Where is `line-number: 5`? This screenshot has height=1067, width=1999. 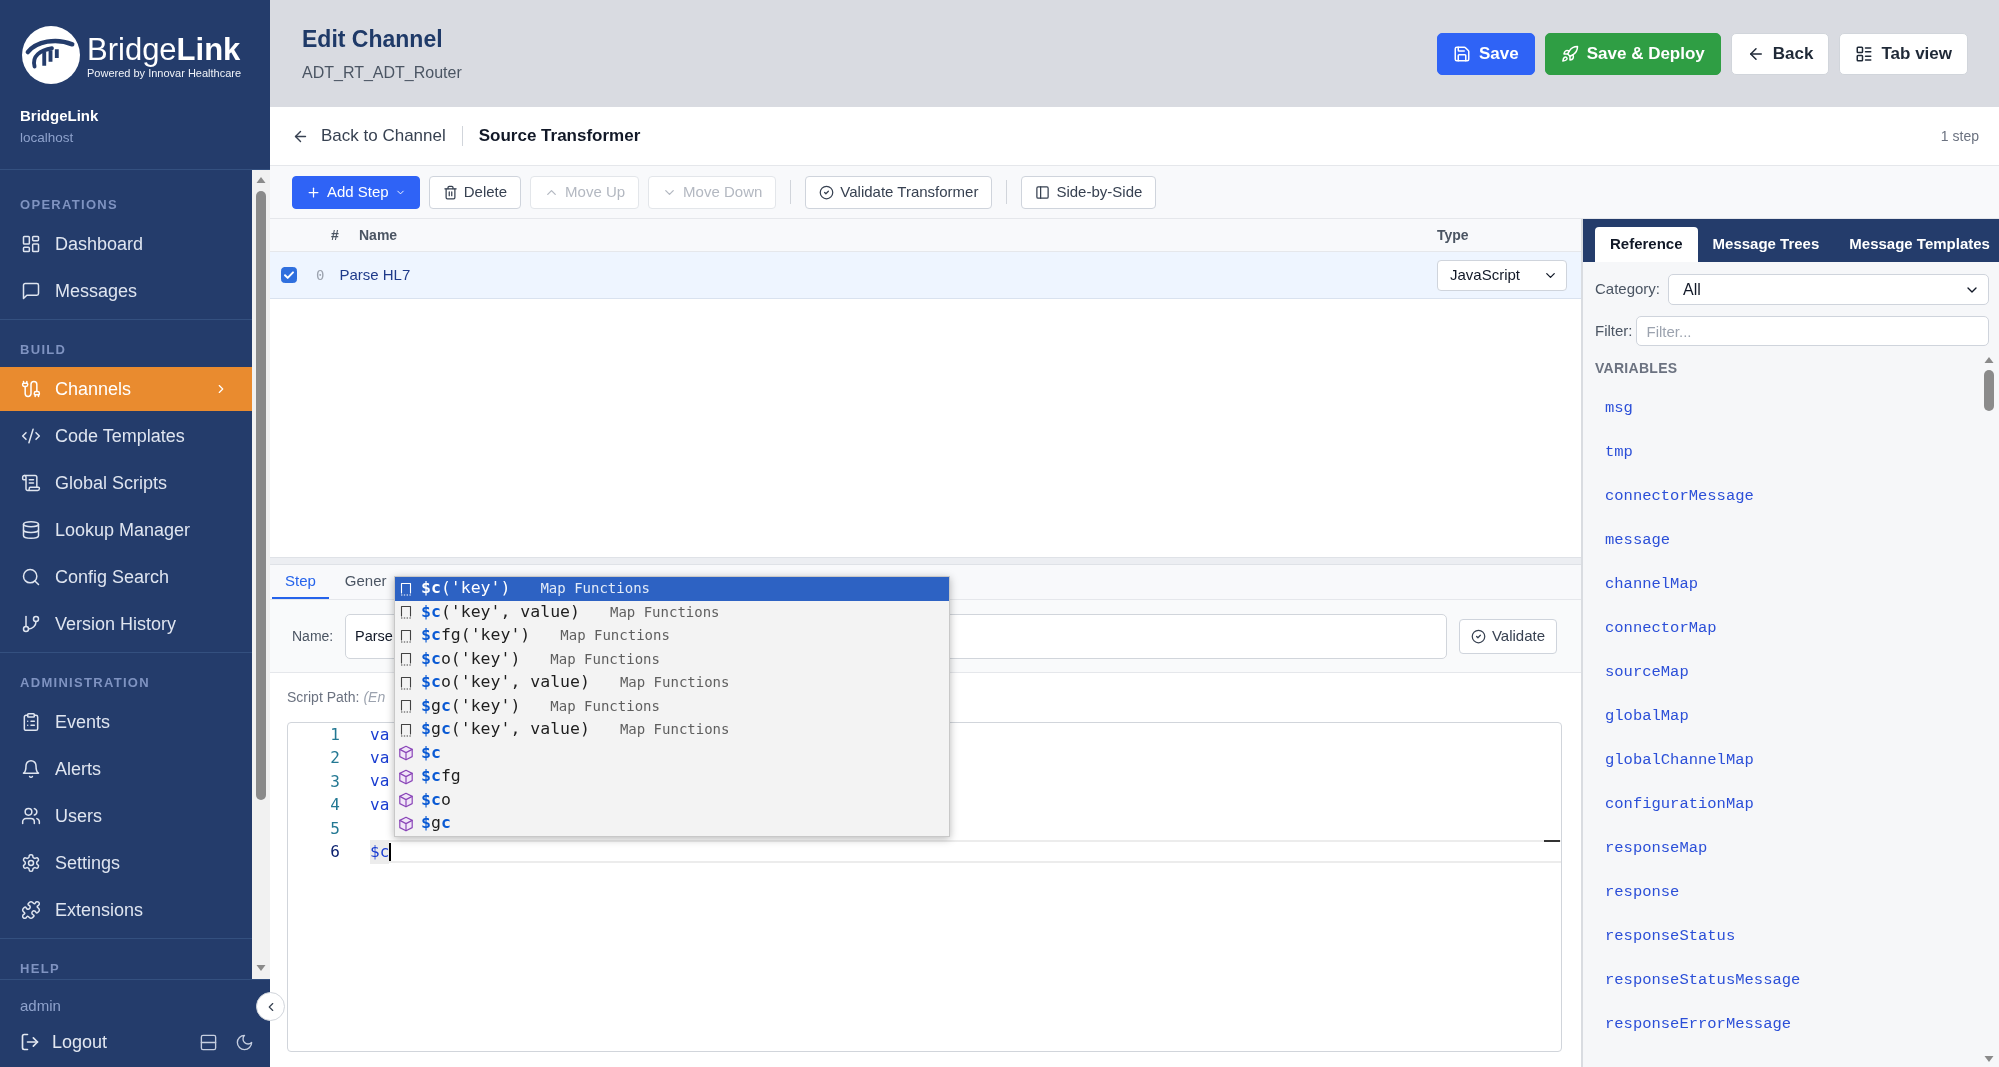 line-number: 5 is located at coordinates (334, 828).